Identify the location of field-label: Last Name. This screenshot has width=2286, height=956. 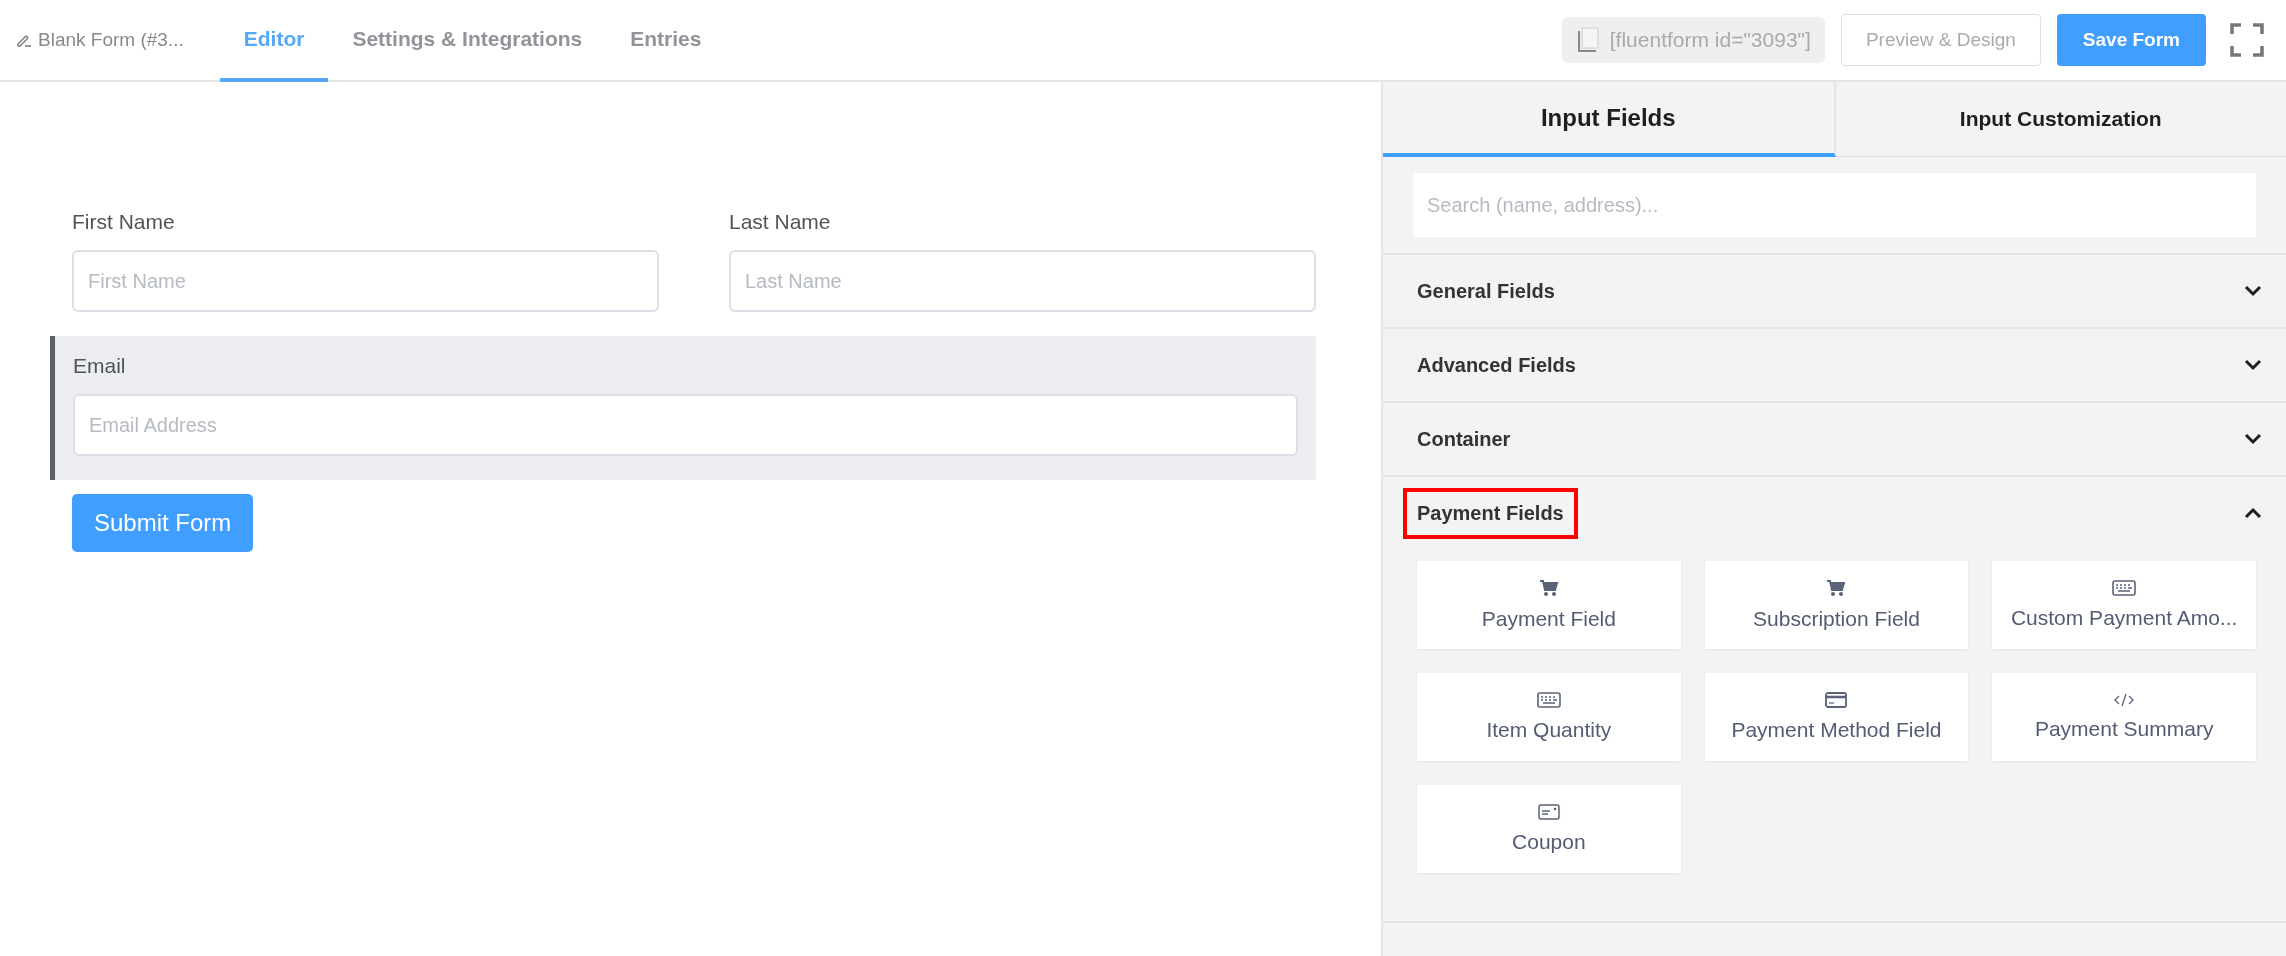
(780, 222).